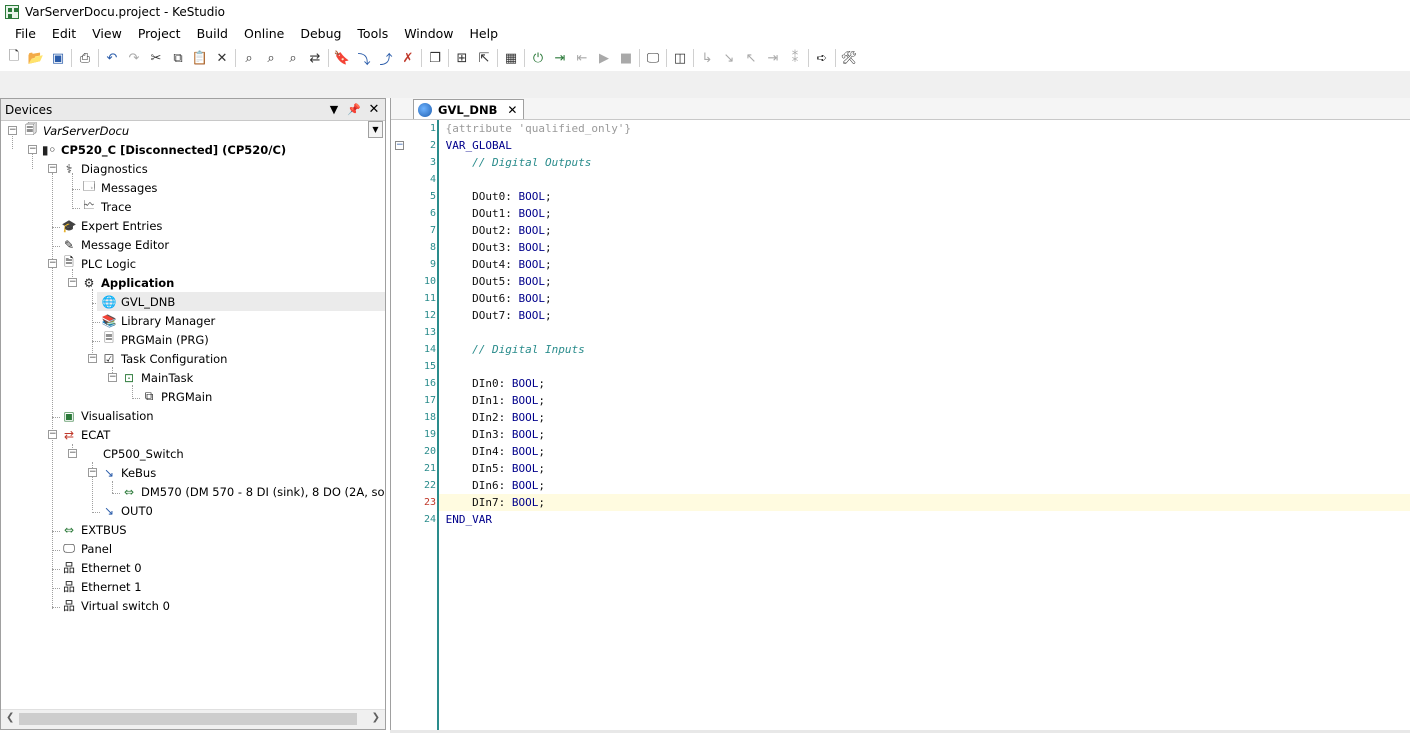 The height and width of the screenshot is (733, 1410). Describe the element at coordinates (399, 145) in the screenshot. I see `fold-collapse-icon: −` at that location.